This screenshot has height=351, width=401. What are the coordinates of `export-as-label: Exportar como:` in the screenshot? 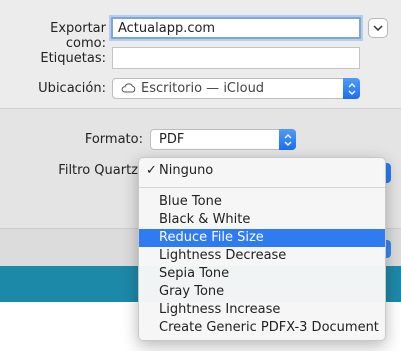 It's located at (78, 36).